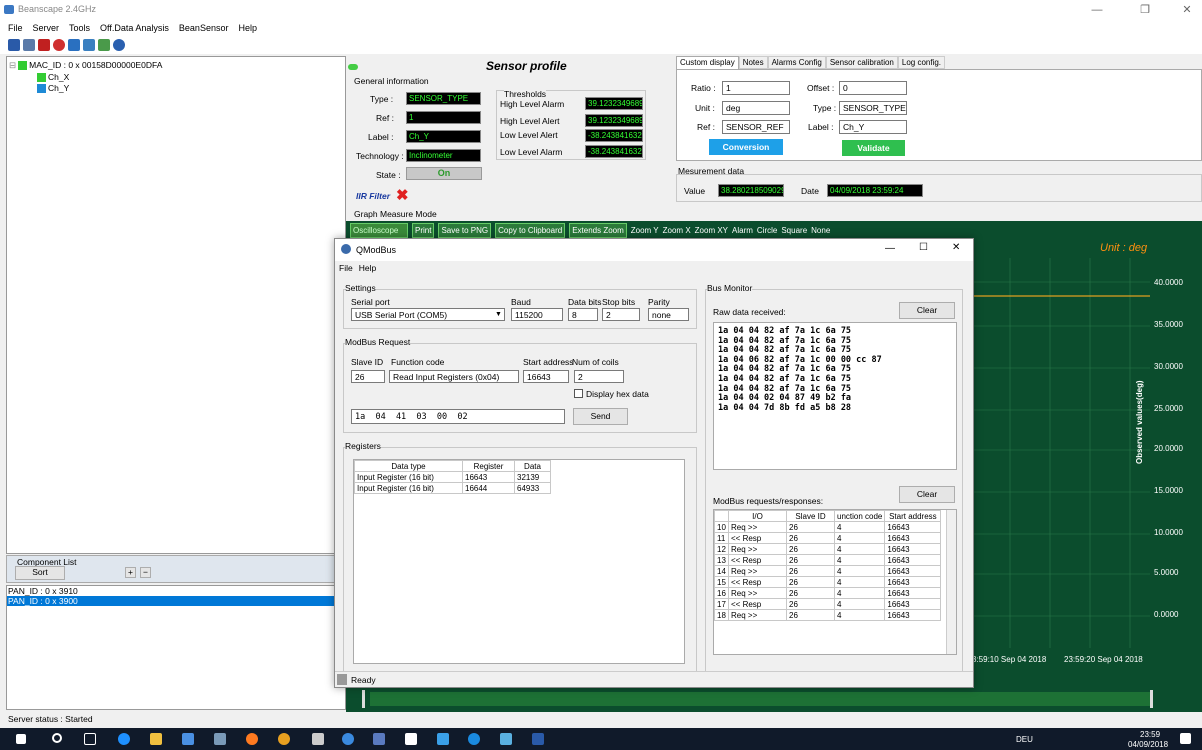 The height and width of the screenshot is (750, 1202). What do you see at coordinates (40, 573) in the screenshot?
I see `sort-button: Sort` at bounding box center [40, 573].